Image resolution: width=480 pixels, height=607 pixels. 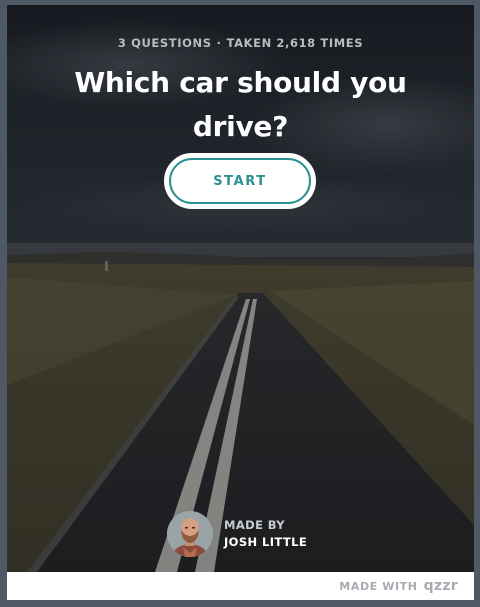 I want to click on footer-bar: MADE WITH qzzr, so click(x=240, y=586).